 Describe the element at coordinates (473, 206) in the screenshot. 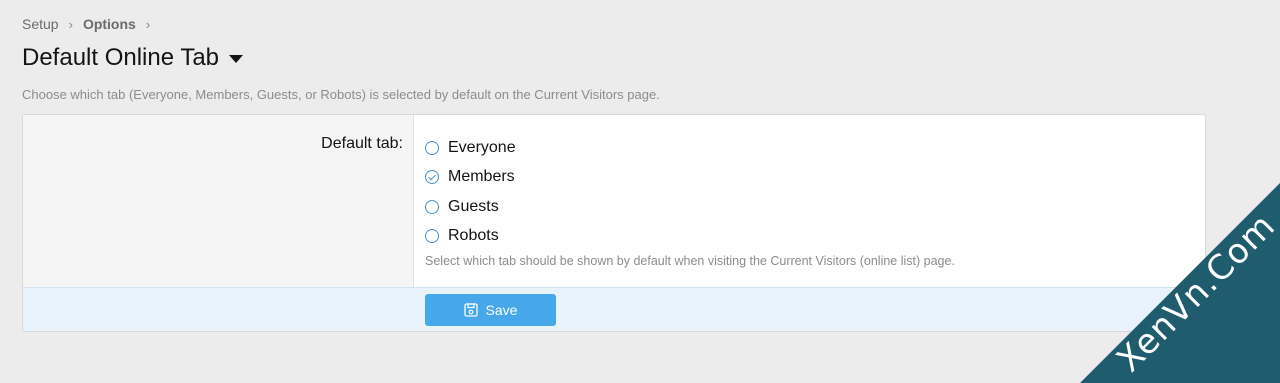

I see `radio-label: Guests` at that location.